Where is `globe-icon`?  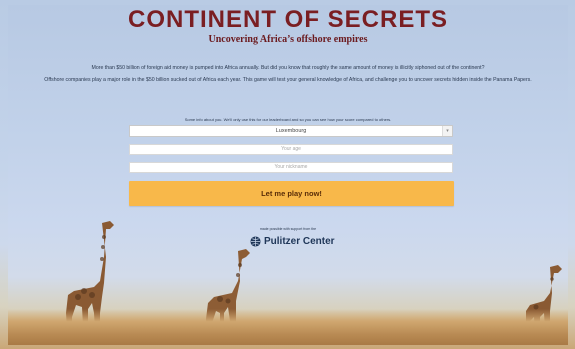
globe-icon is located at coordinates (255, 241).